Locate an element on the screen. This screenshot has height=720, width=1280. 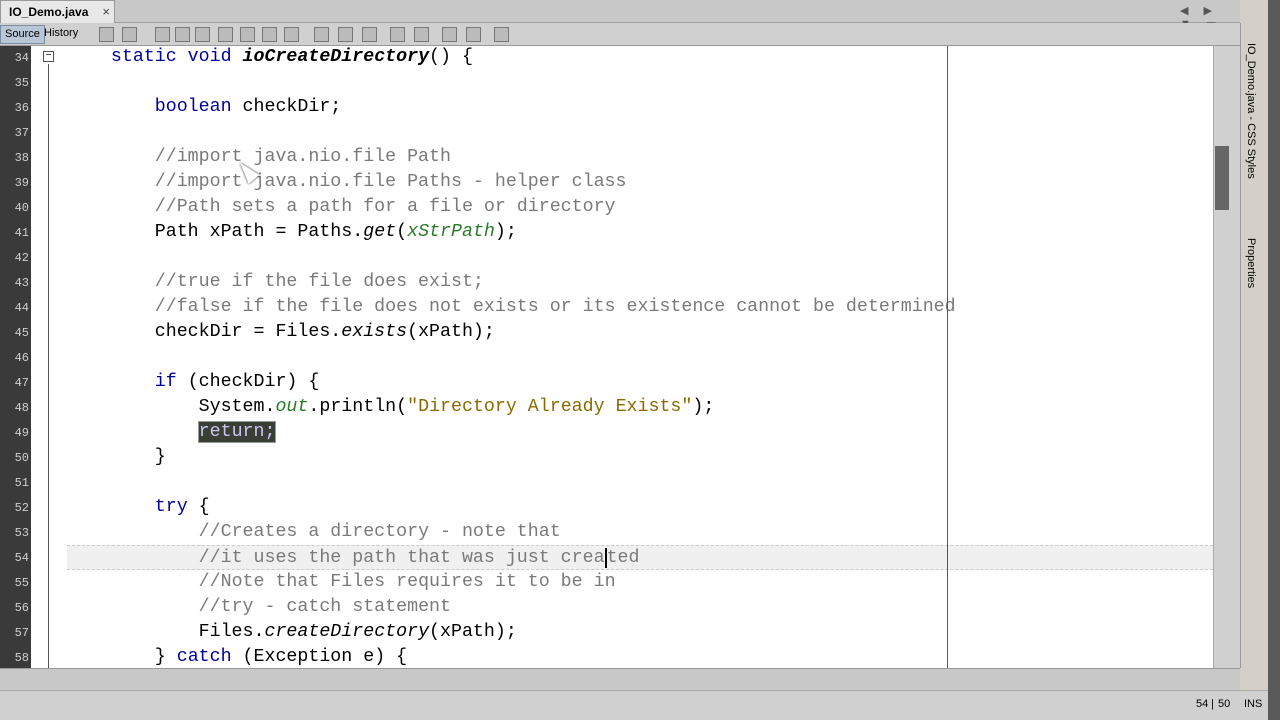
stop-macro-icon is located at coordinates (449, 34).